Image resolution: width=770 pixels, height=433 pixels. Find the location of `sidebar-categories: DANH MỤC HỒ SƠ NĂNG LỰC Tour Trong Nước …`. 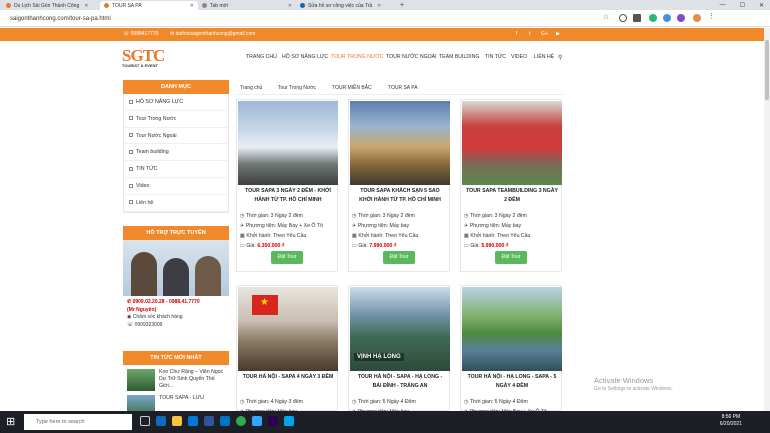

sidebar-categories: DANH MỤC HỒ SƠ NĂNG LỰC Tour Trong Nước … is located at coordinates (176, 146).